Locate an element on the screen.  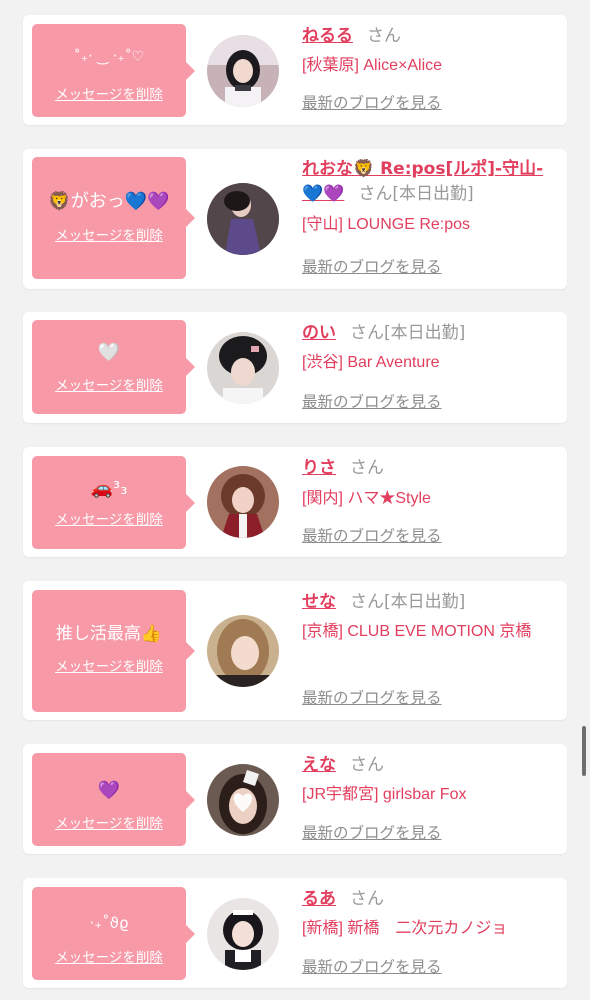
message-bubble: ˚₊‧ ‿ ‧₊˚♡ メッセージを削除 is located at coordinates (113, 70).